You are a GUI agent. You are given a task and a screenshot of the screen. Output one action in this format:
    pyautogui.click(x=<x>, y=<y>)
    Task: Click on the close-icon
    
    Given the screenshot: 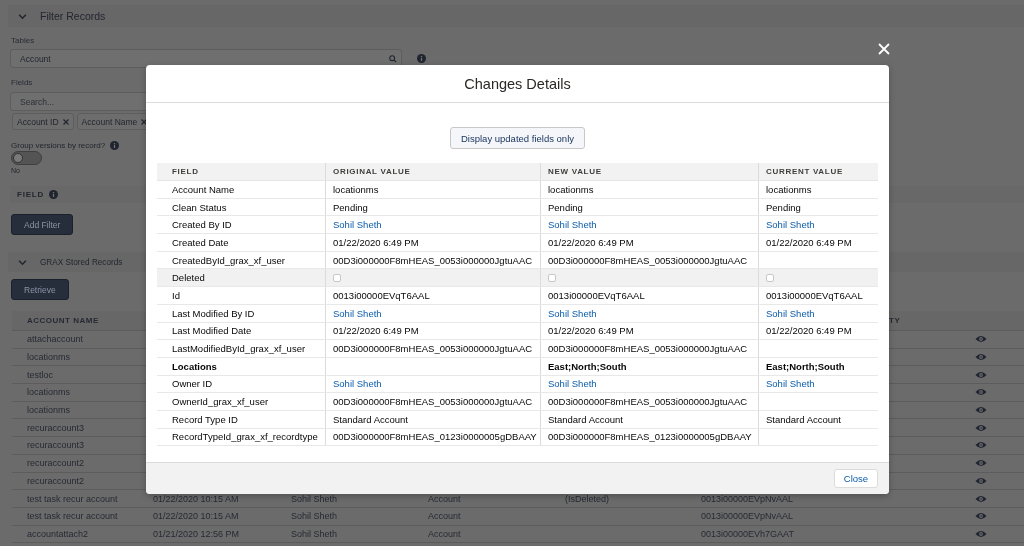 What is the action you would take?
    pyautogui.click(x=884, y=49)
    